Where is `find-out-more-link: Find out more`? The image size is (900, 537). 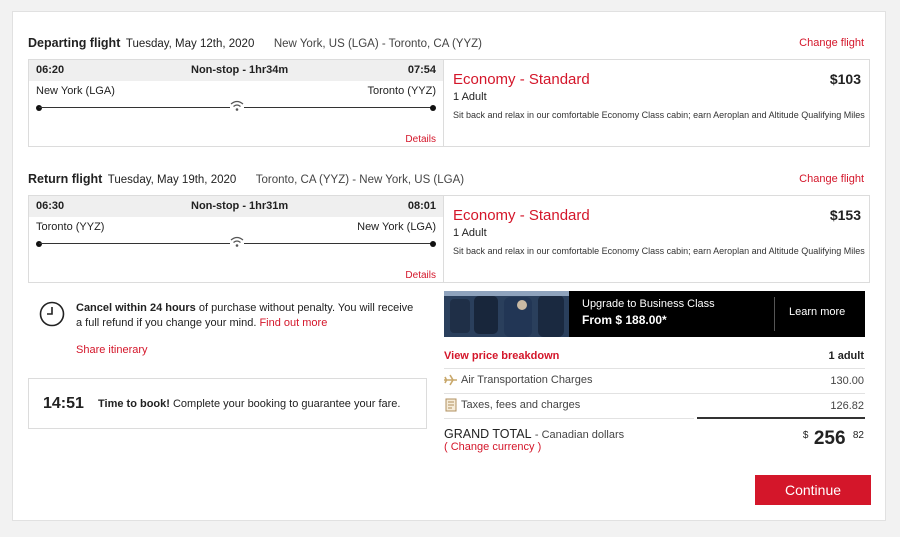
find-out-more-link: Find out more is located at coordinates (293, 323).